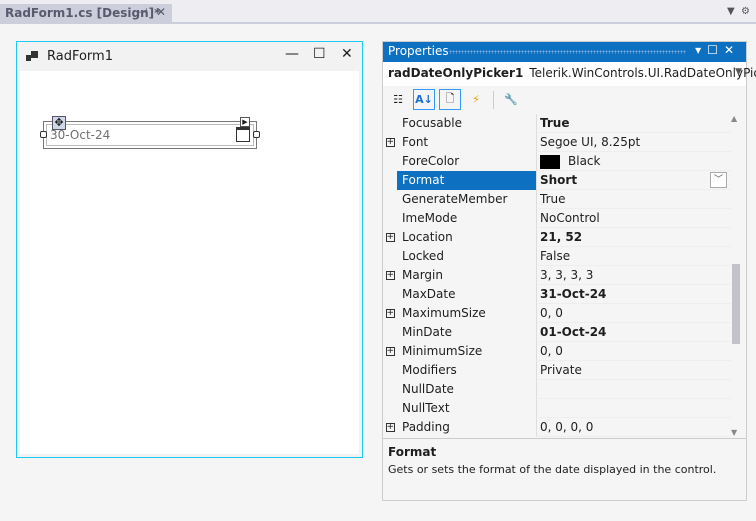  What do you see at coordinates (633, 294) in the screenshot?
I see `property-value: 31-Oct-24` at bounding box center [633, 294].